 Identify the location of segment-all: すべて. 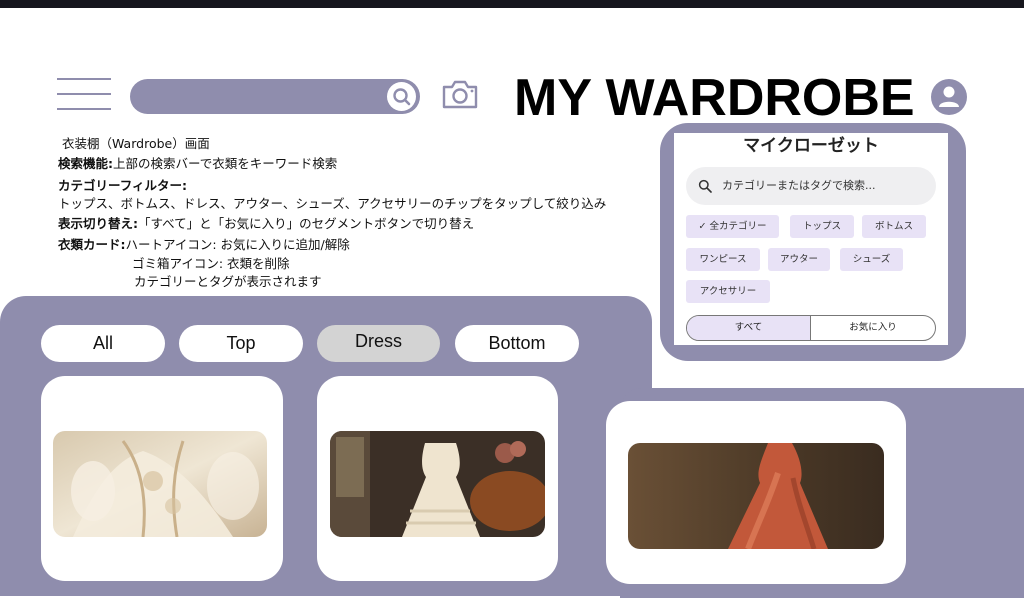
(749, 328).